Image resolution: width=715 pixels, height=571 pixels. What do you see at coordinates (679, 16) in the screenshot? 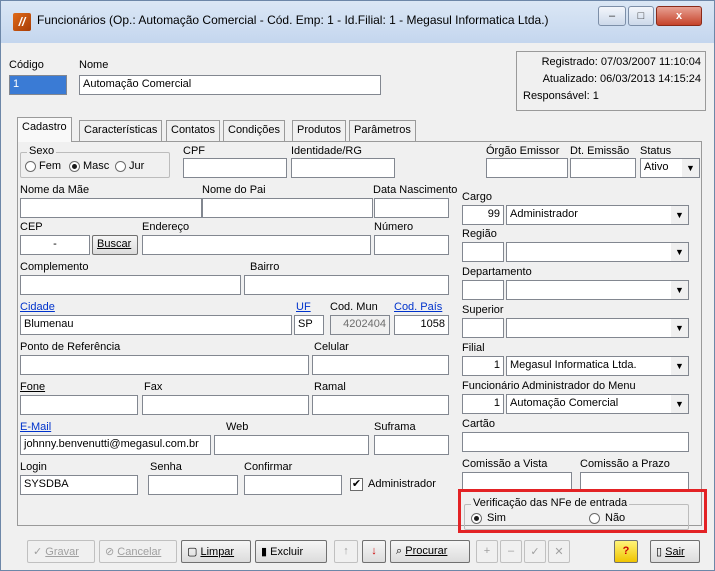
I see `close-button: x` at bounding box center [679, 16].